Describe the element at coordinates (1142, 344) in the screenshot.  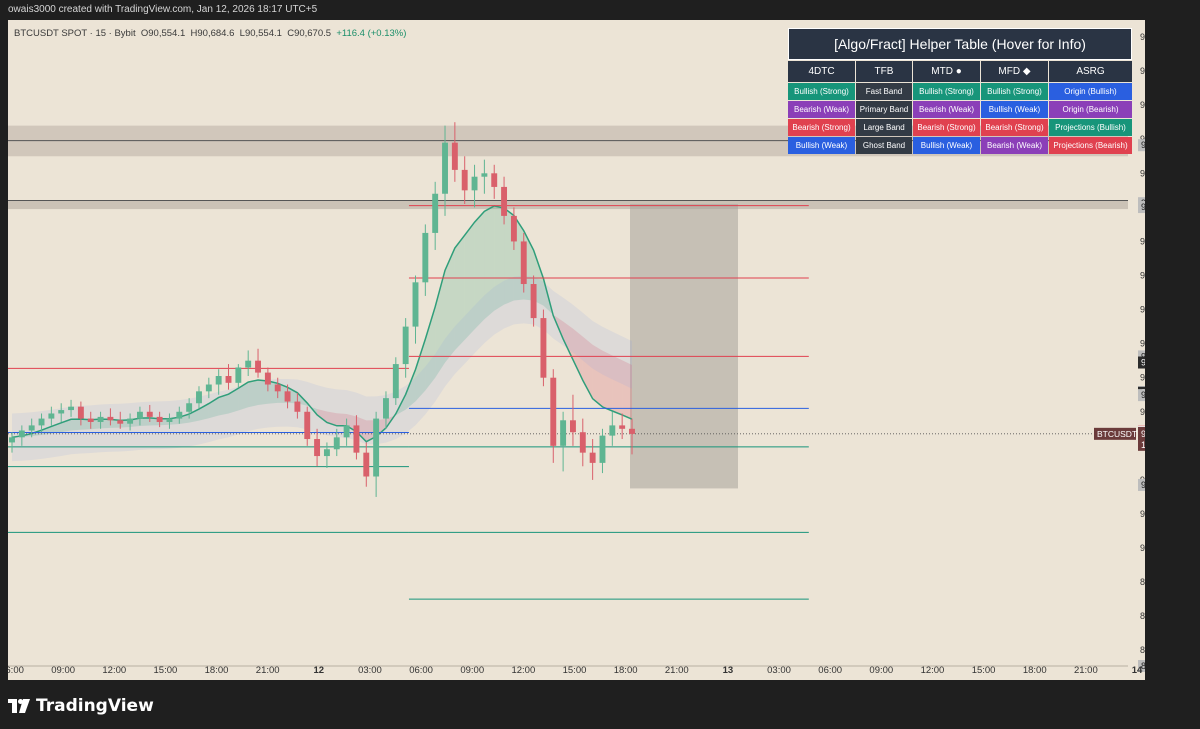
I see `y-tick-label-9: 91,200.0` at that location.